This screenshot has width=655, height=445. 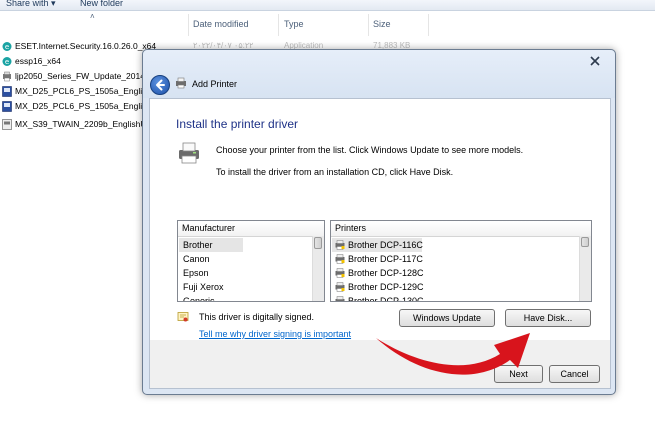 What do you see at coordinates (385, 259) in the screenshot?
I see `printer-name: Brother DCP-117C` at bounding box center [385, 259].